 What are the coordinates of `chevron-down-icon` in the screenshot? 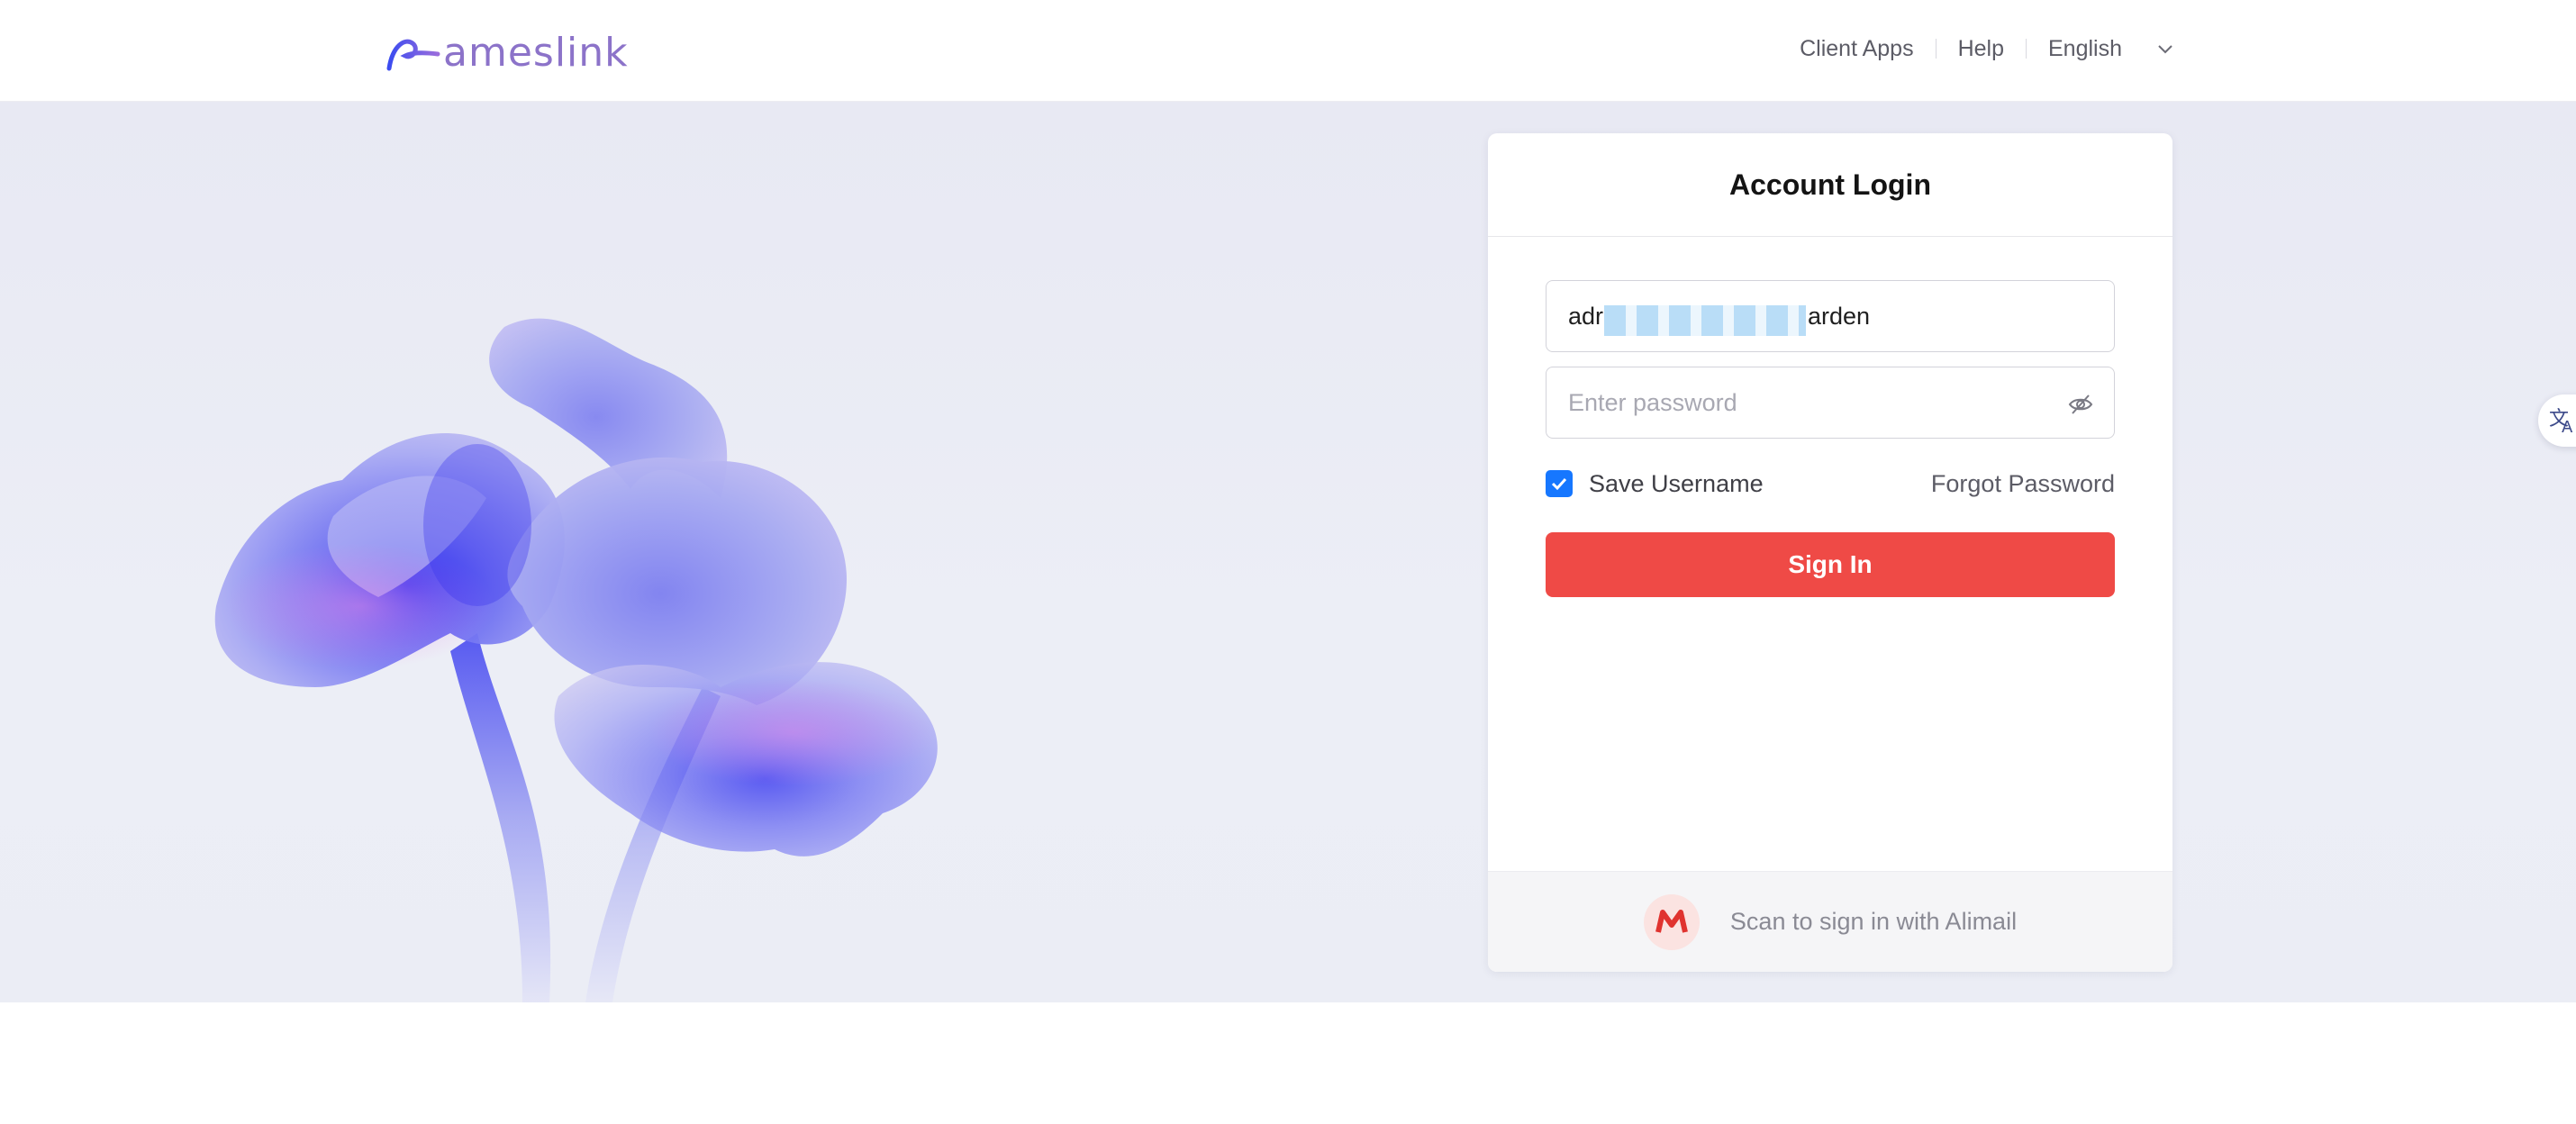 It's located at (2165, 49).